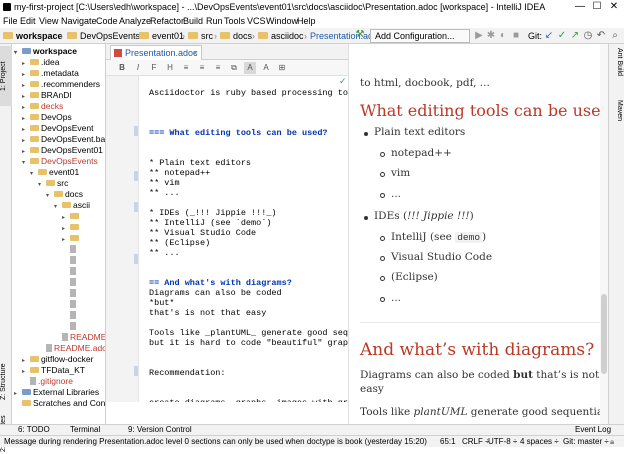 This screenshot has height=454, width=624. I want to click on code-line: Asciidoctor is ruby based processing too, so click(248, 93).